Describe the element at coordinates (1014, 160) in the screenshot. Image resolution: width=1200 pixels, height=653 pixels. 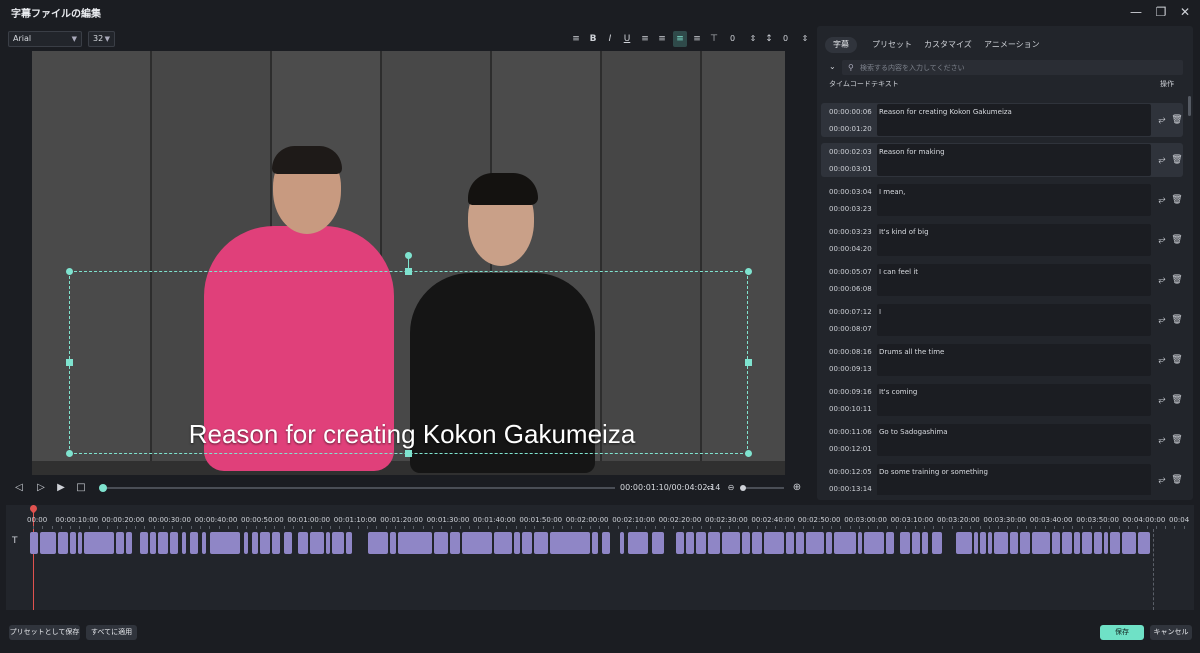
I see `subtitle-text-field: Reason for making` at that location.